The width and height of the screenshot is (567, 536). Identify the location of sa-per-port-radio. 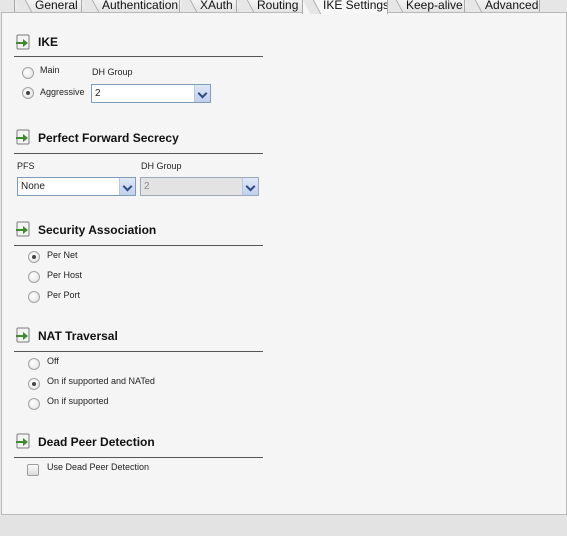
(34, 297).